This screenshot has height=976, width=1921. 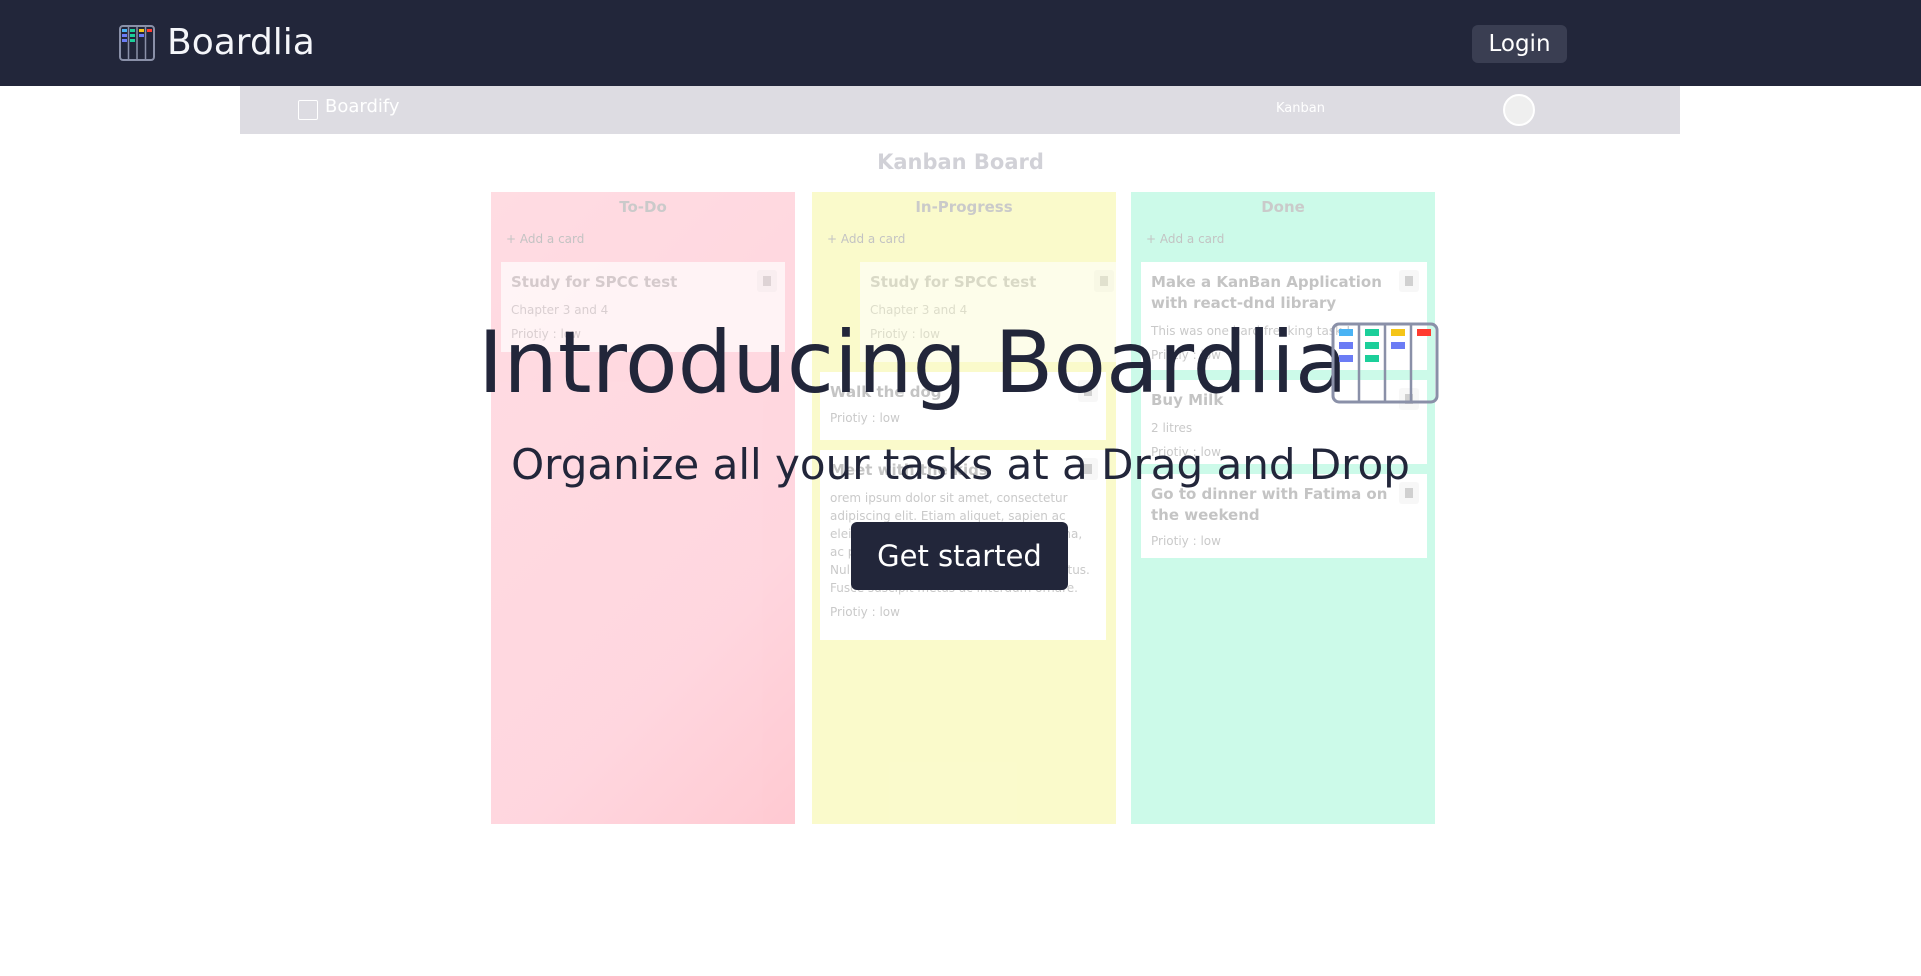 I want to click on preview-logo-icon, so click(x=308, y=110).